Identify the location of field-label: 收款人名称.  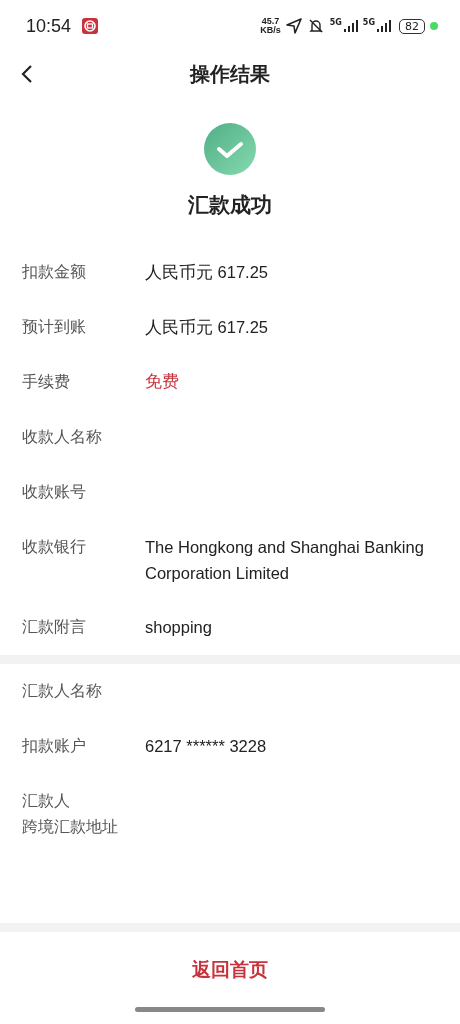
(62, 437).